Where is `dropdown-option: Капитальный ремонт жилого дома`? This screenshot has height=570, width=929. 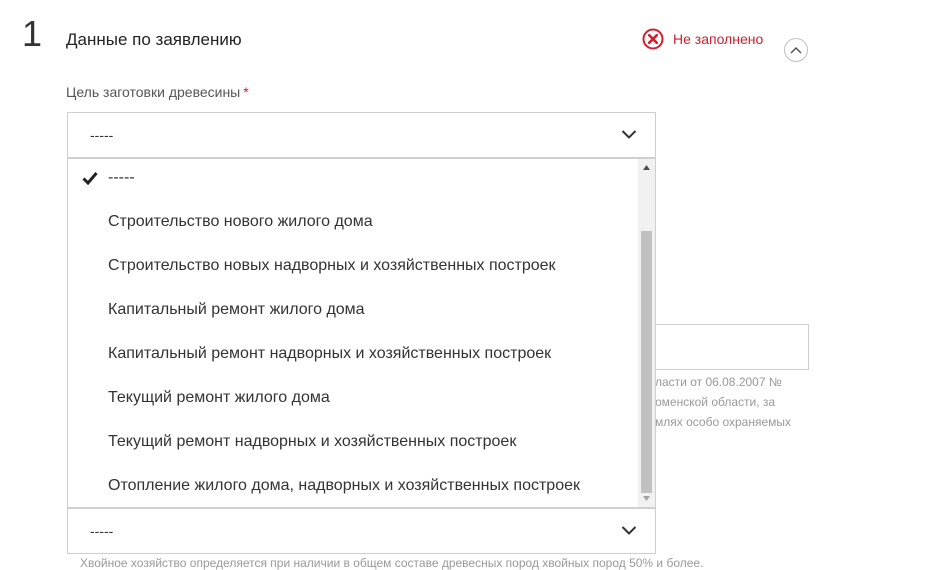
dropdown-option: Капитальный ремонт жилого дома is located at coordinates (236, 310).